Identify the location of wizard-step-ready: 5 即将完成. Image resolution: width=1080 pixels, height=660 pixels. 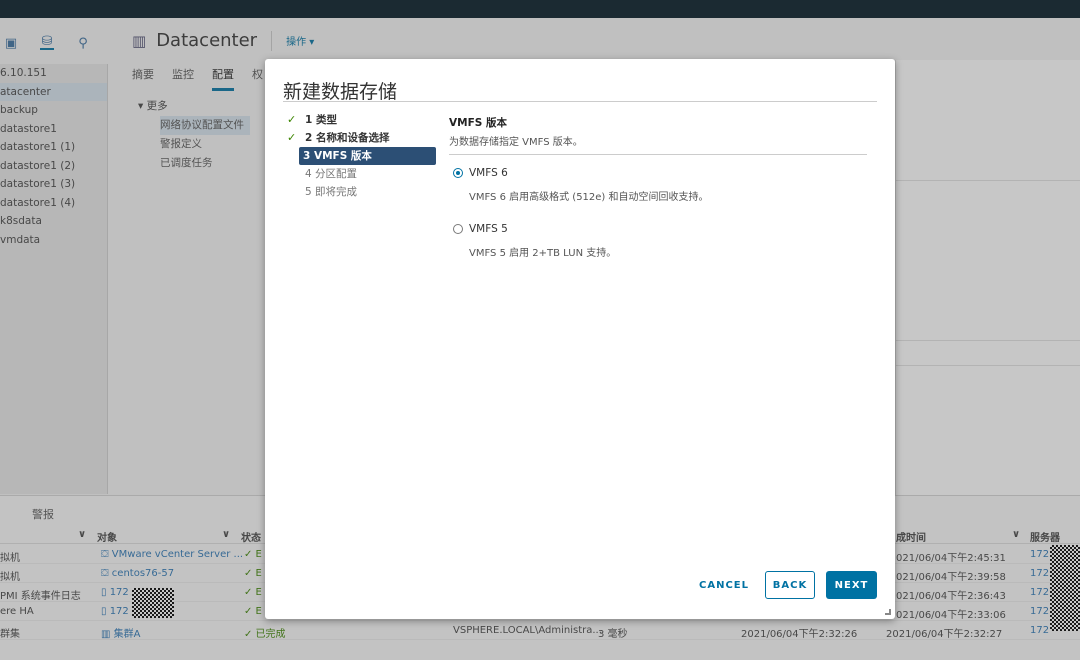
(362, 192).